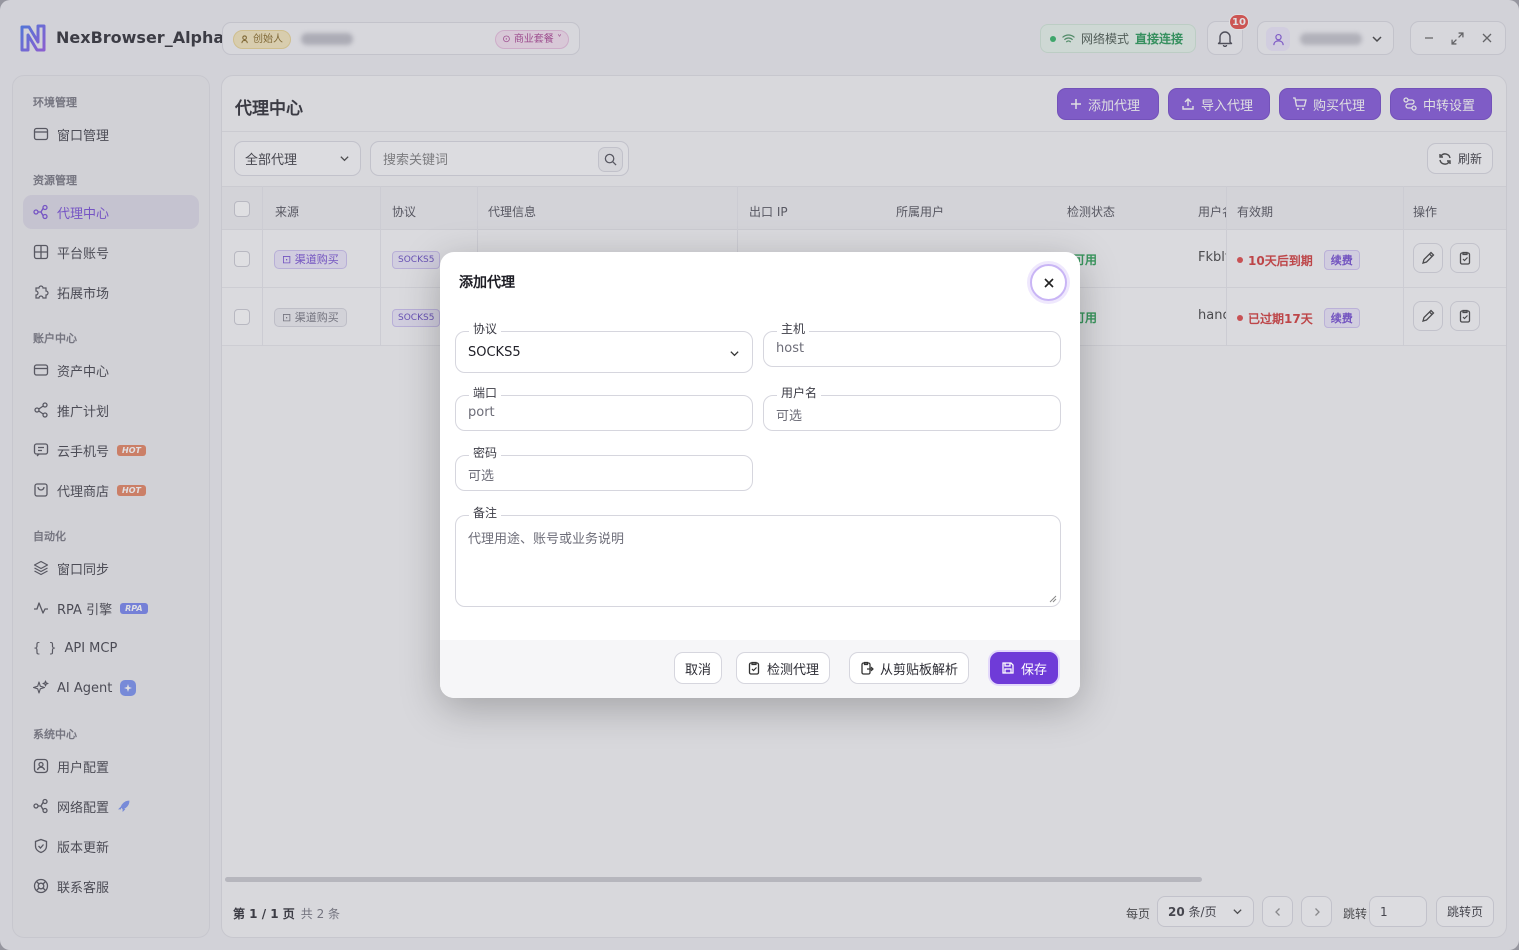  I want to click on chevron-down-icon, so click(734, 354).